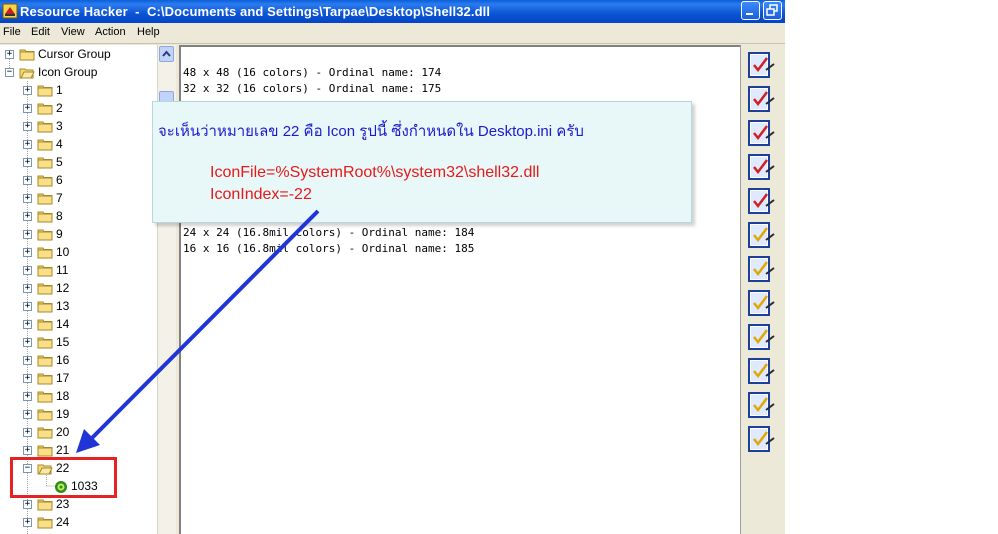 The image size is (998, 534). What do you see at coordinates (78, 379) in the screenshot?
I see `tree-item: +17` at bounding box center [78, 379].